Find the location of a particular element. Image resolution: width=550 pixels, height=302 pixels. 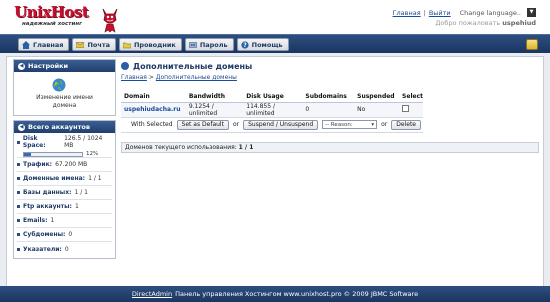

tab-label: Пароль is located at coordinates (213, 44).